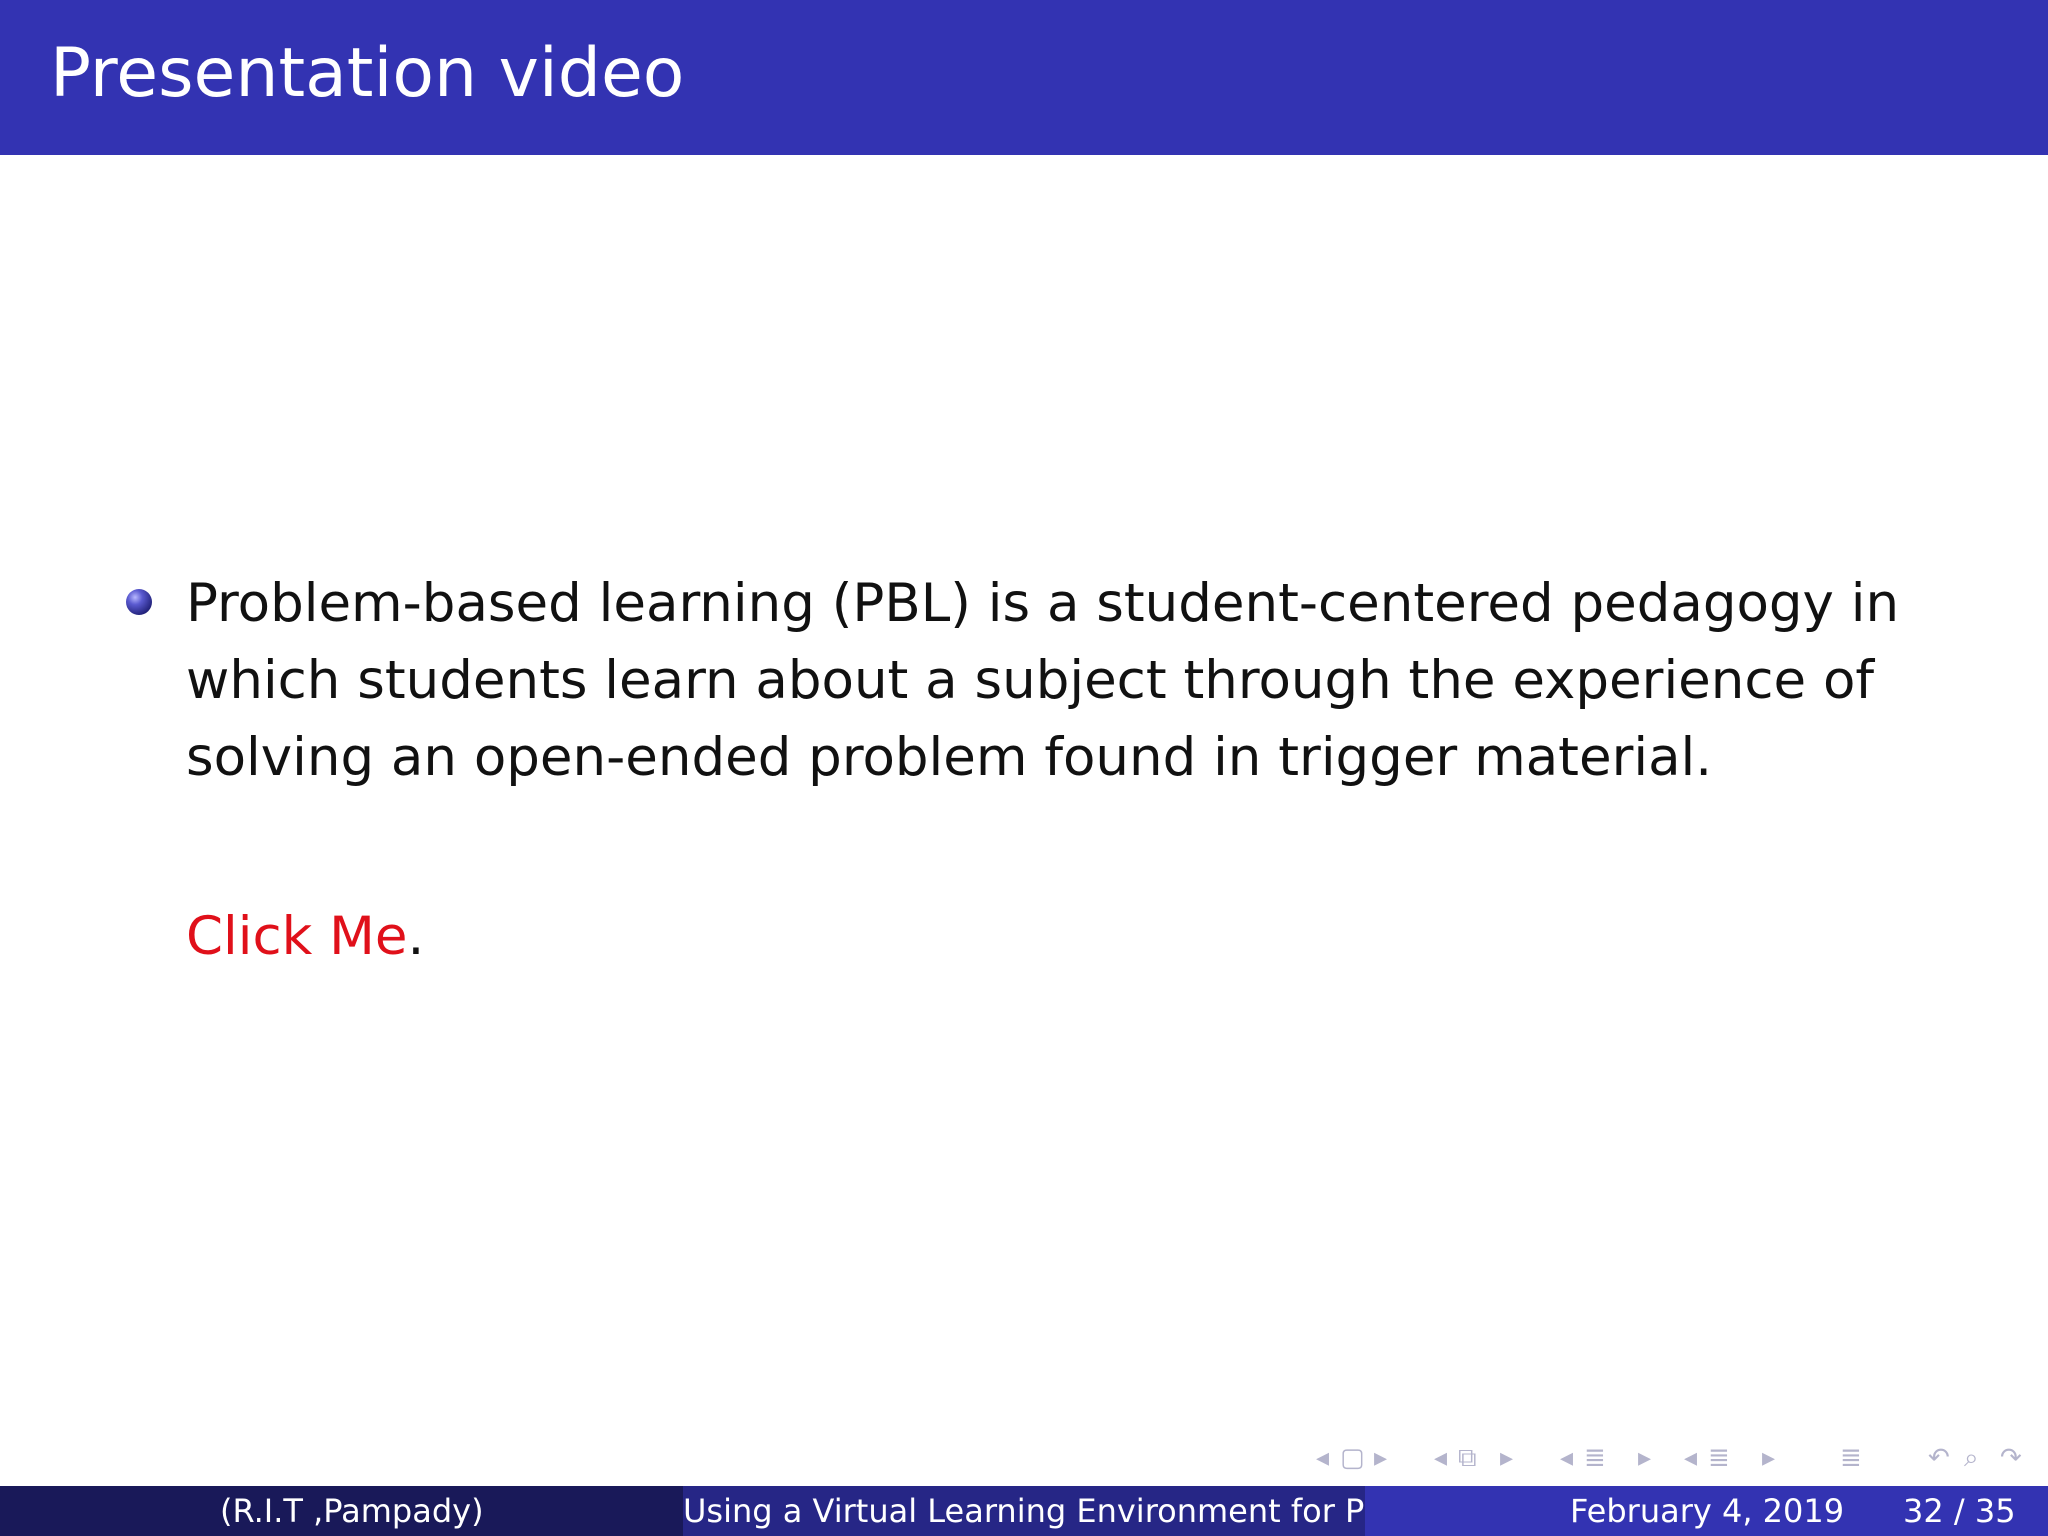 The height and width of the screenshot is (1536, 2048). I want to click on click-me-link: Click Me, so click(296, 936).